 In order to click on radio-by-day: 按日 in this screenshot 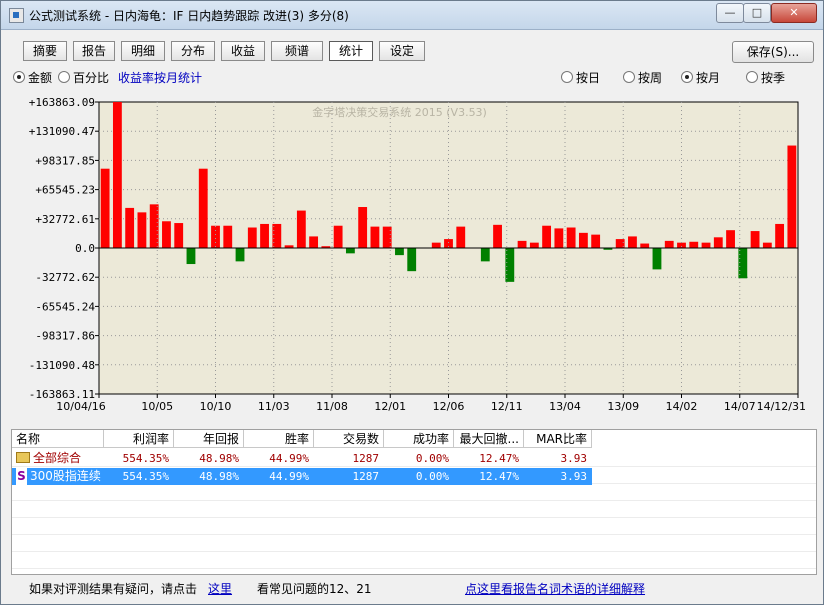, I will do `click(580, 77)`.